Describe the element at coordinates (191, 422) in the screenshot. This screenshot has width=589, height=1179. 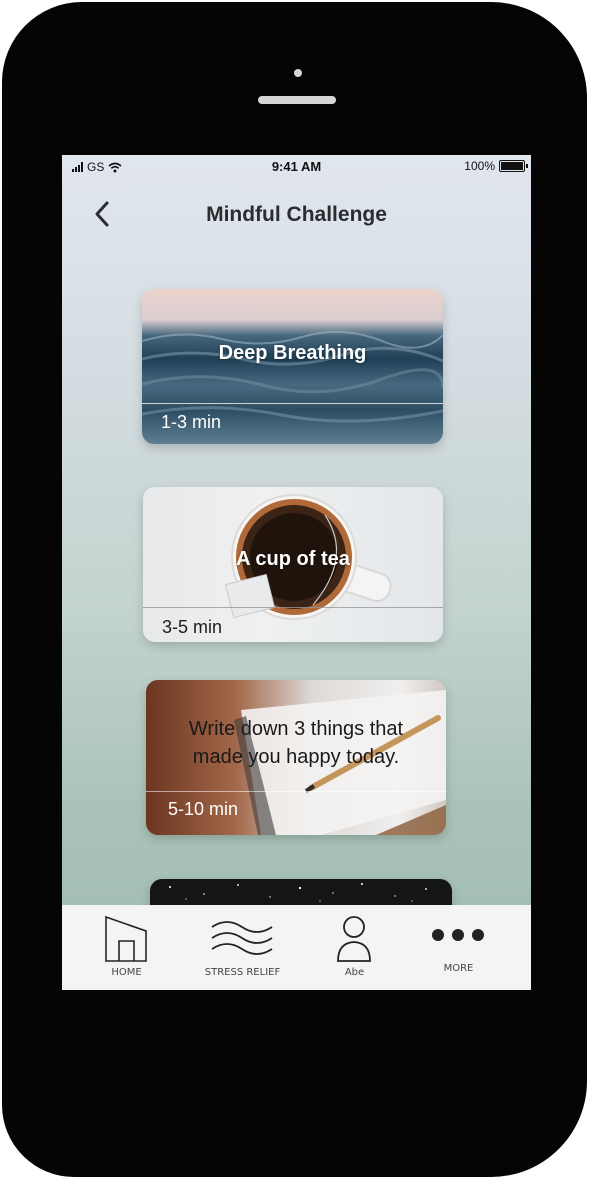
I see `challenge-duration: 1-3 min` at that location.